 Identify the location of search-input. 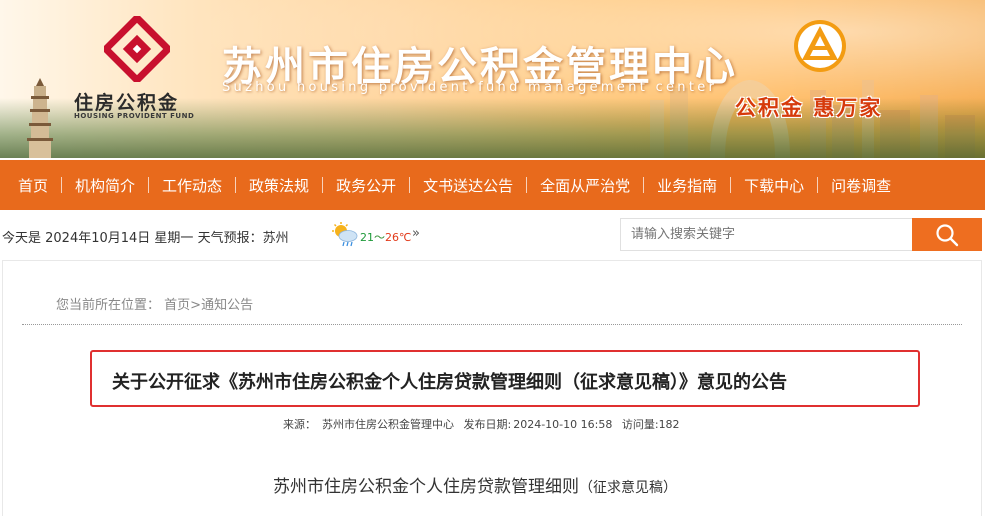
(766, 234).